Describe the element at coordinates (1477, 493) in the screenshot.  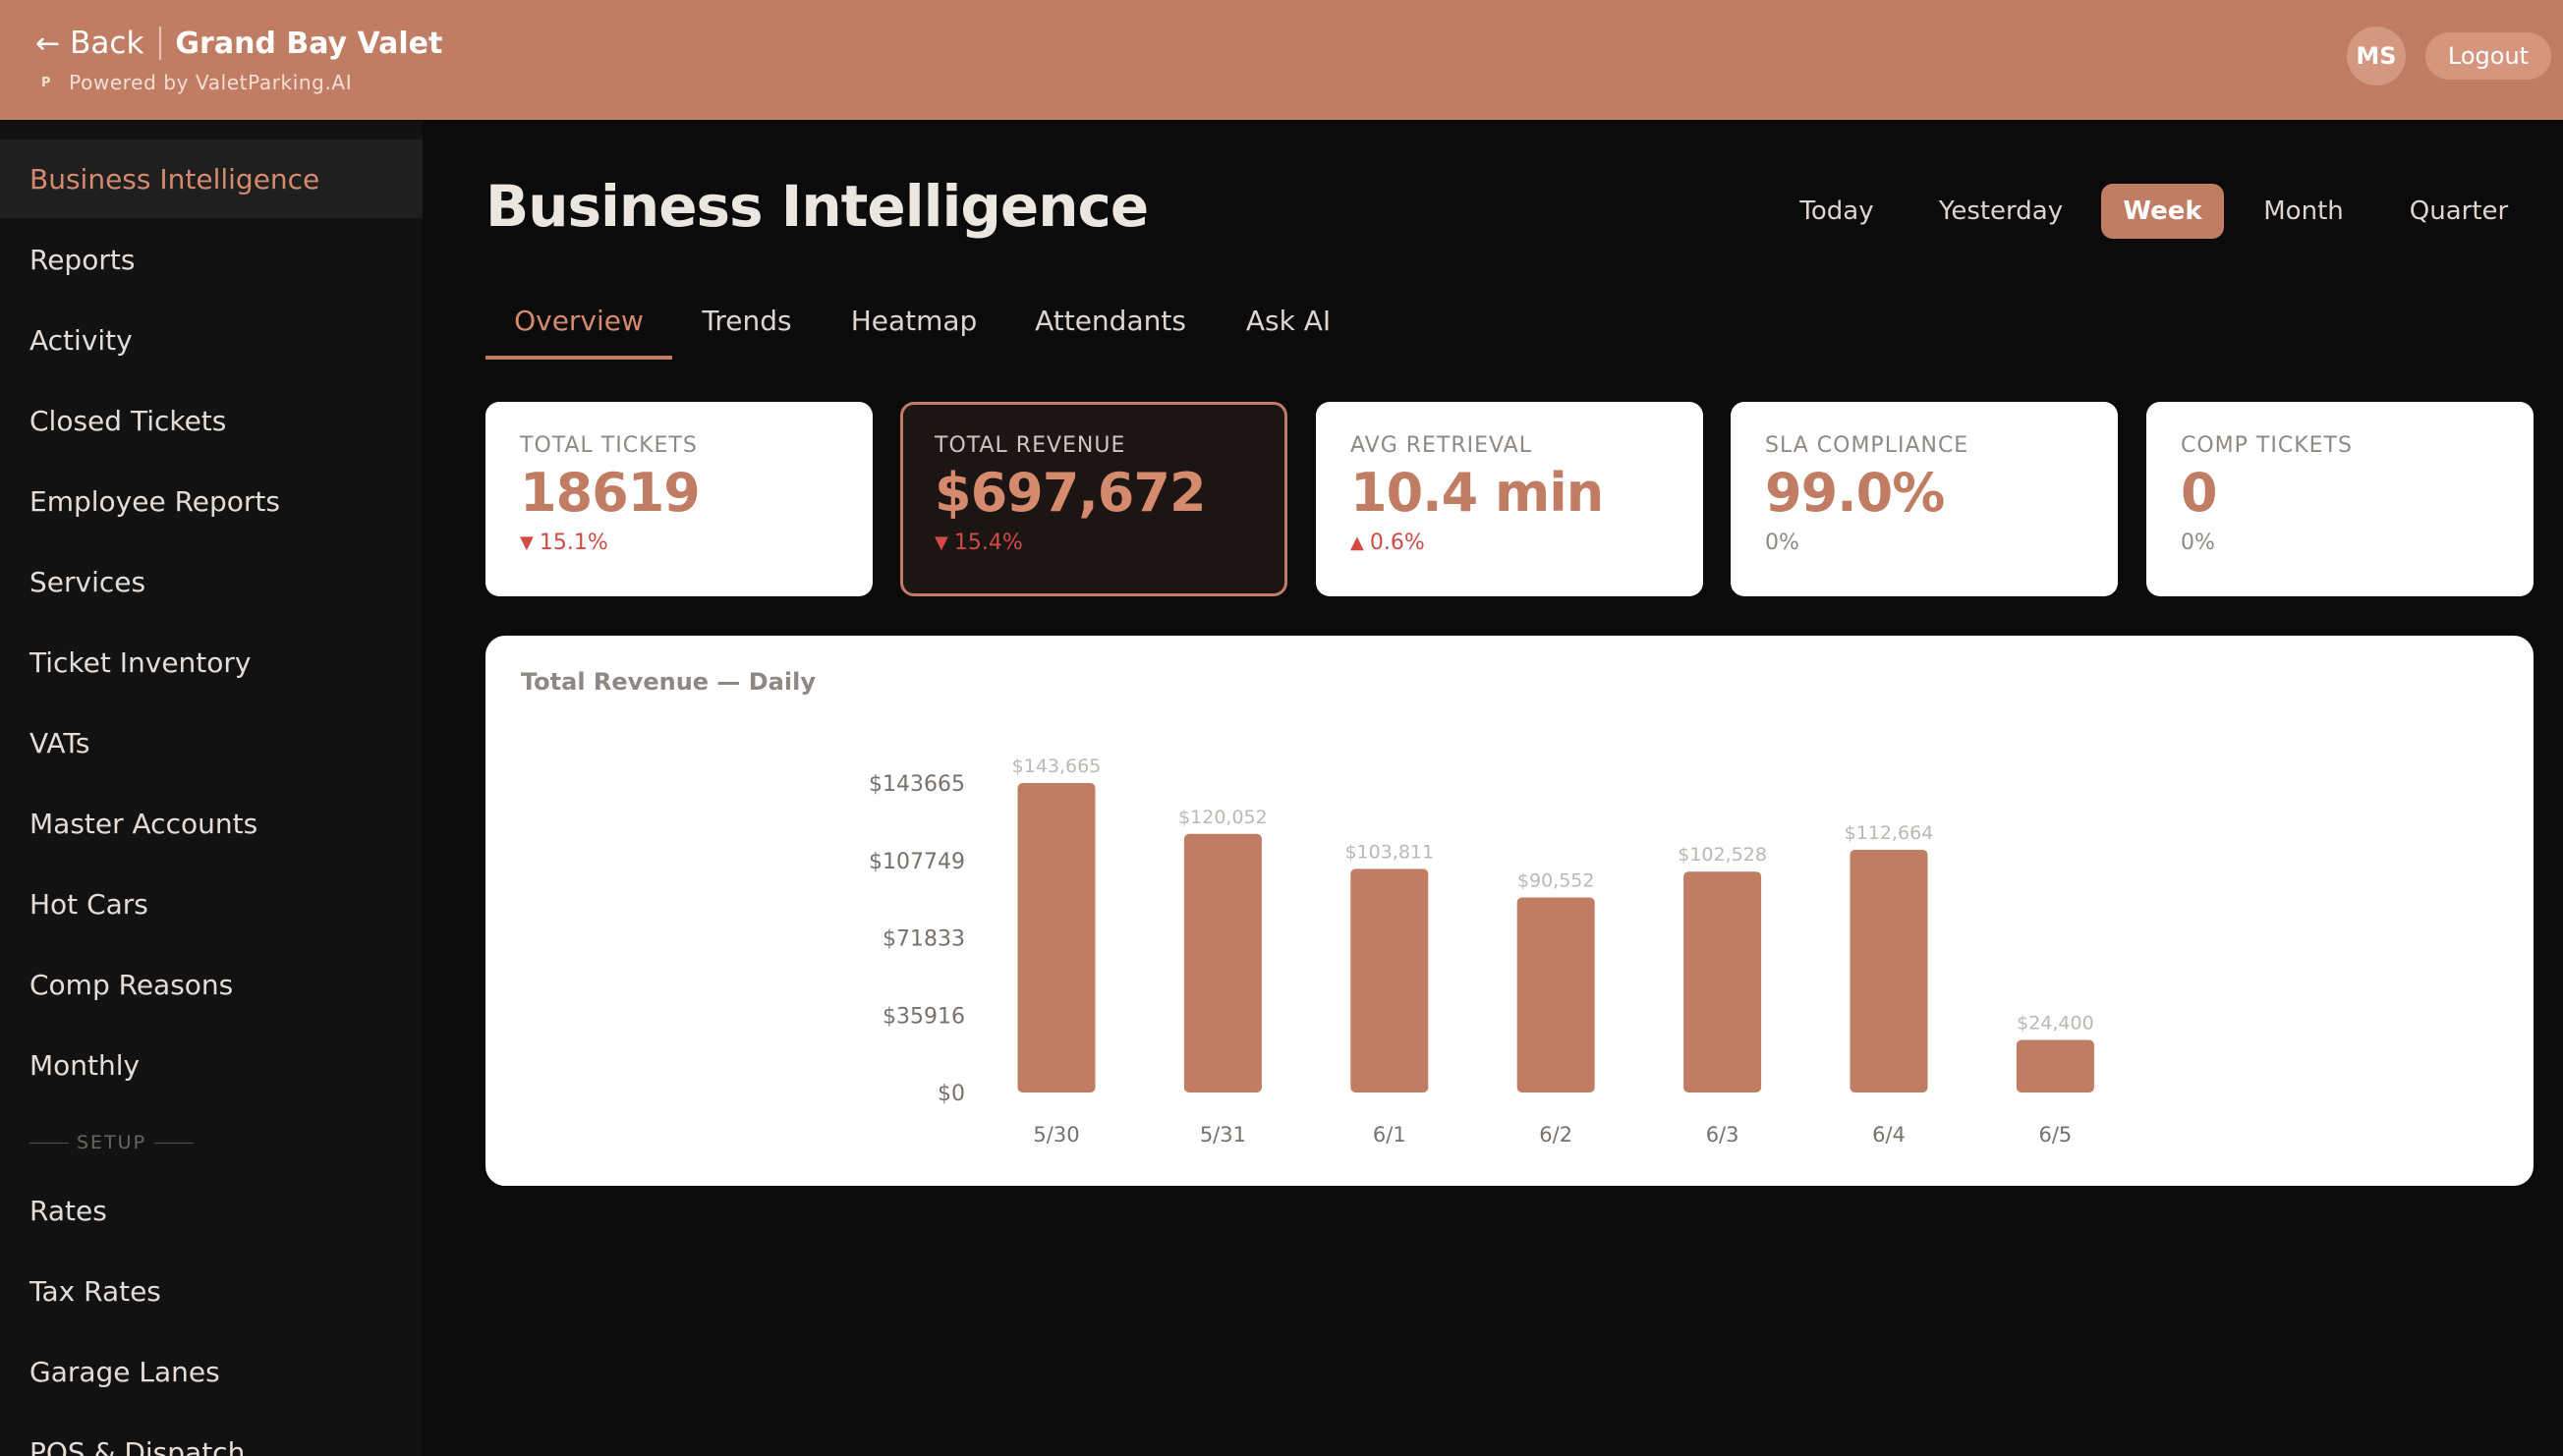
I see `kpi-value: 10.4 min` at that location.